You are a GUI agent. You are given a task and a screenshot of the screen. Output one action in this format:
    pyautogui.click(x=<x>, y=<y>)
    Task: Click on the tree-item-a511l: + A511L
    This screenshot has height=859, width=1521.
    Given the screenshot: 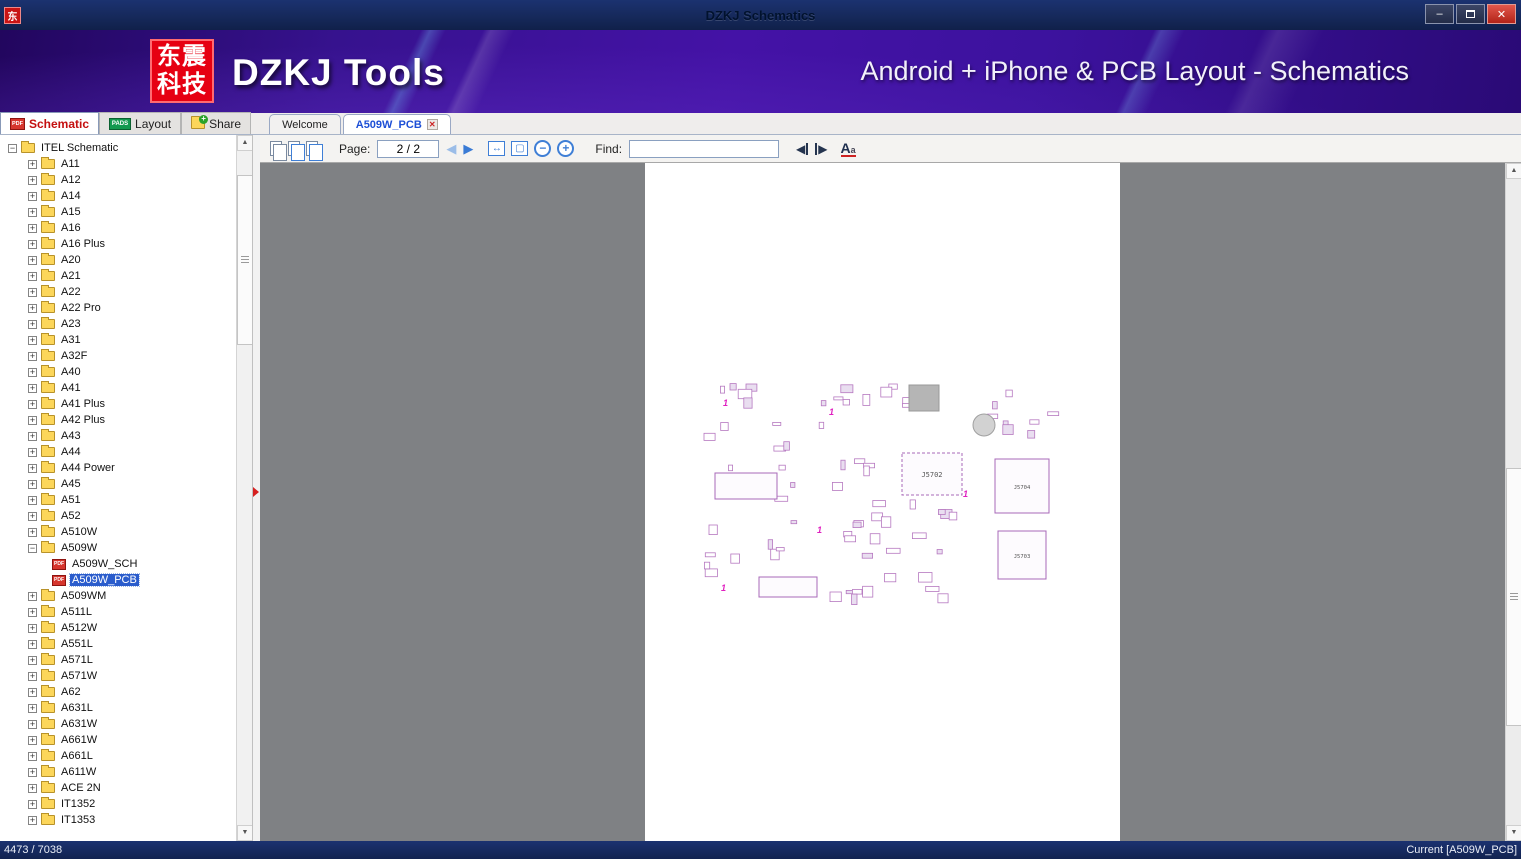 What is the action you would take?
    pyautogui.click(x=118, y=612)
    